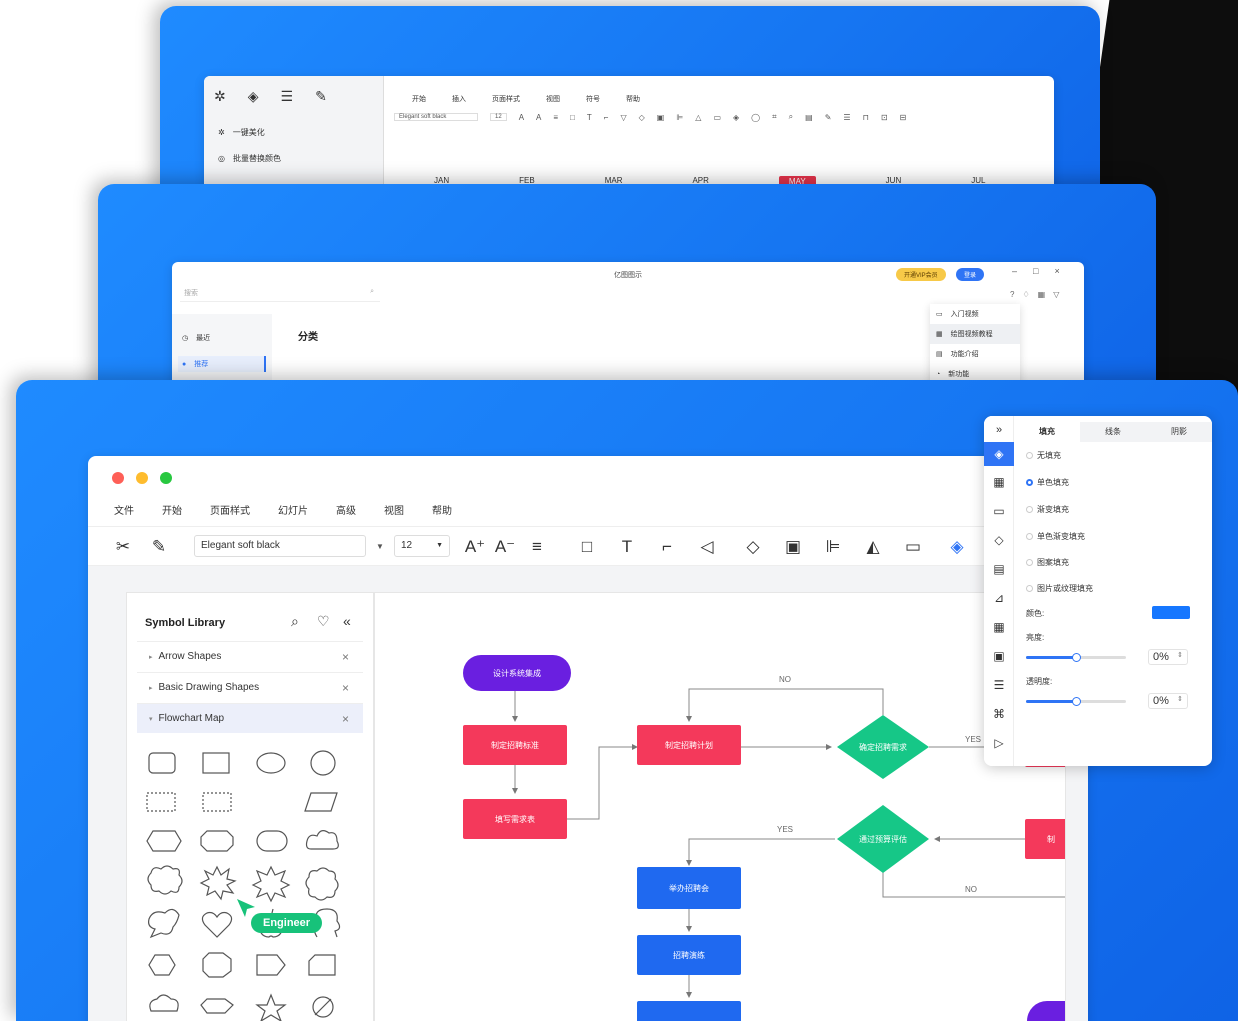 The image size is (1238, 1021). I want to click on page-icon: ▤, so click(999, 569).